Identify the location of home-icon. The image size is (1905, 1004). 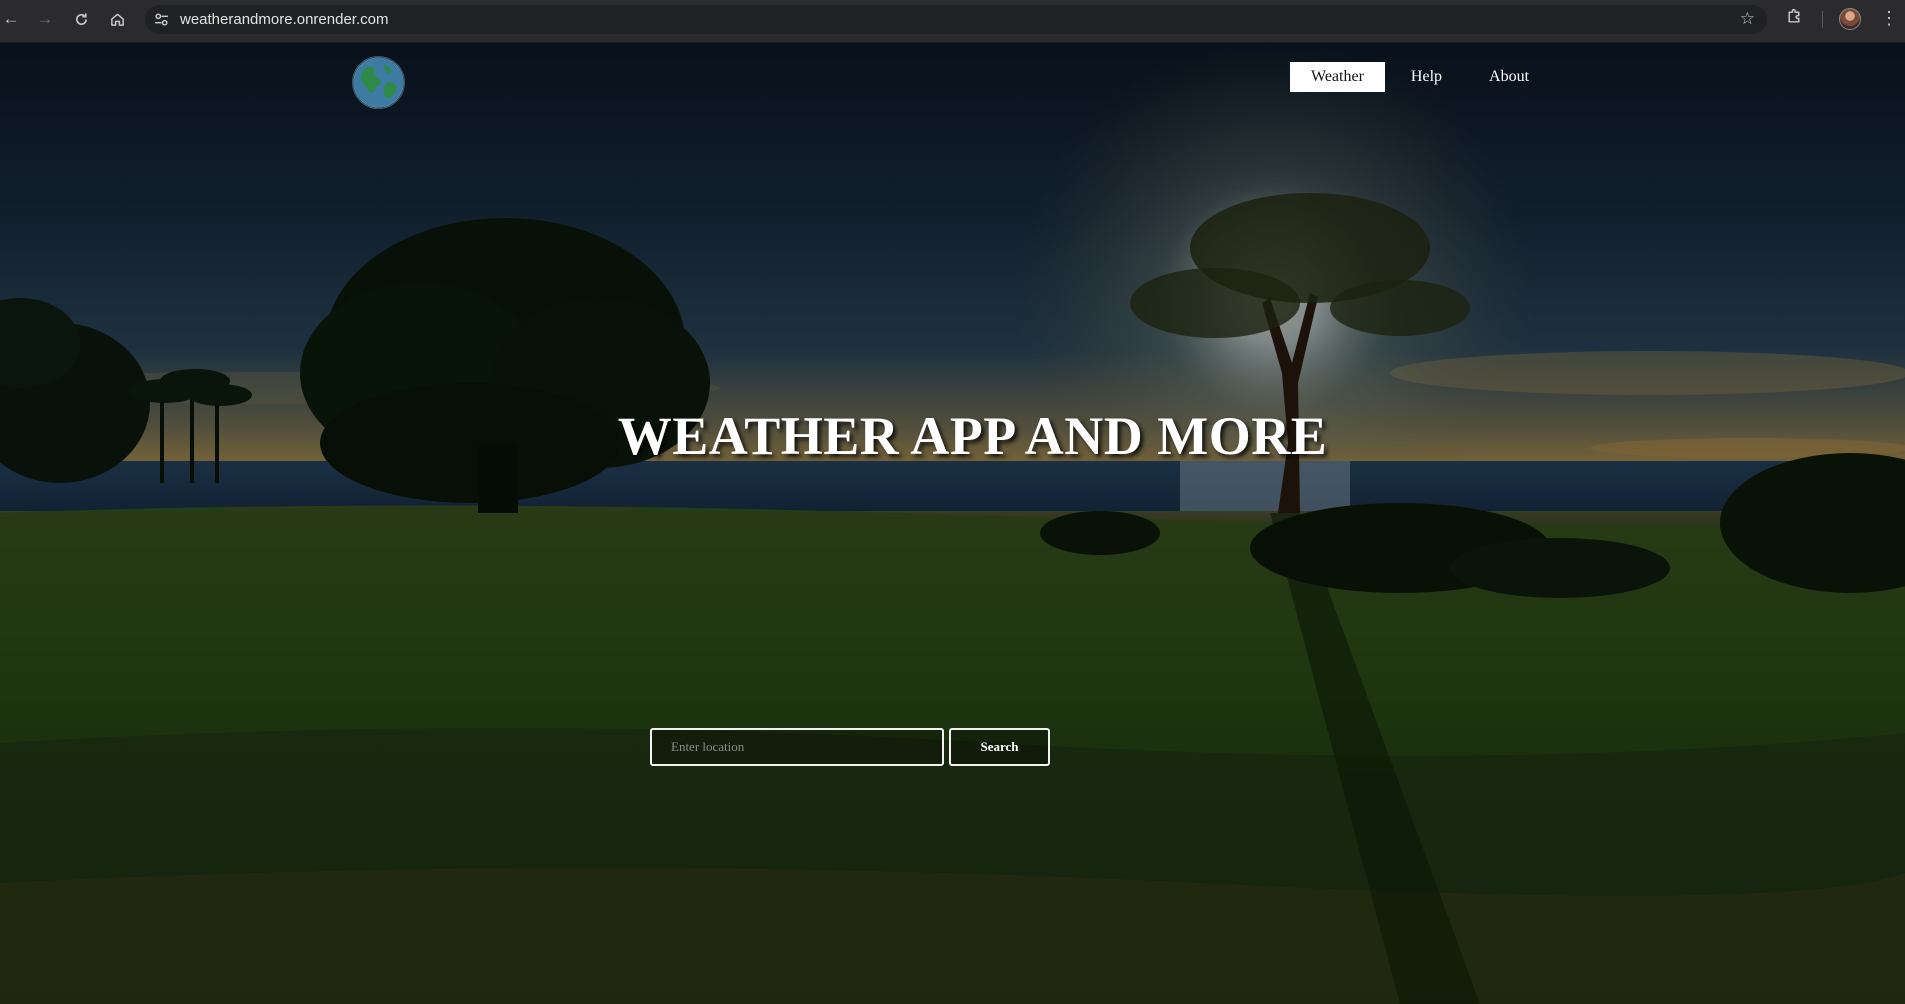
(117, 19).